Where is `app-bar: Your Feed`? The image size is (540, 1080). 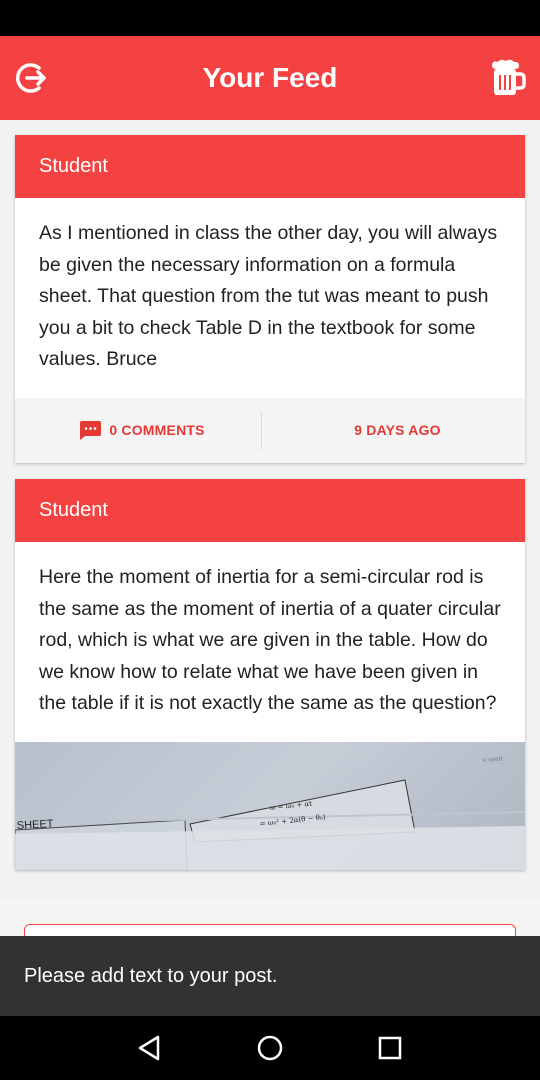
app-bar: Your Feed is located at coordinates (270, 78).